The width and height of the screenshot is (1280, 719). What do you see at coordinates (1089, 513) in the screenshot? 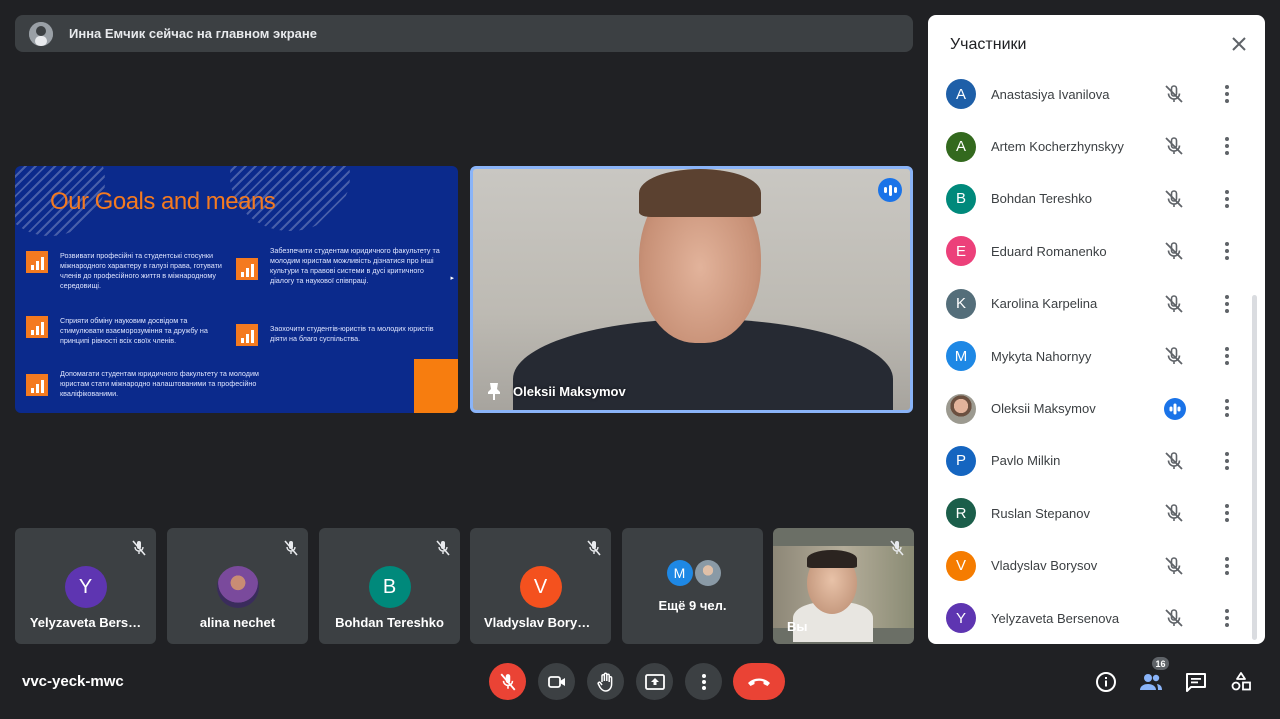
I see `participant-row: R Ruslan Stepanov` at bounding box center [1089, 513].